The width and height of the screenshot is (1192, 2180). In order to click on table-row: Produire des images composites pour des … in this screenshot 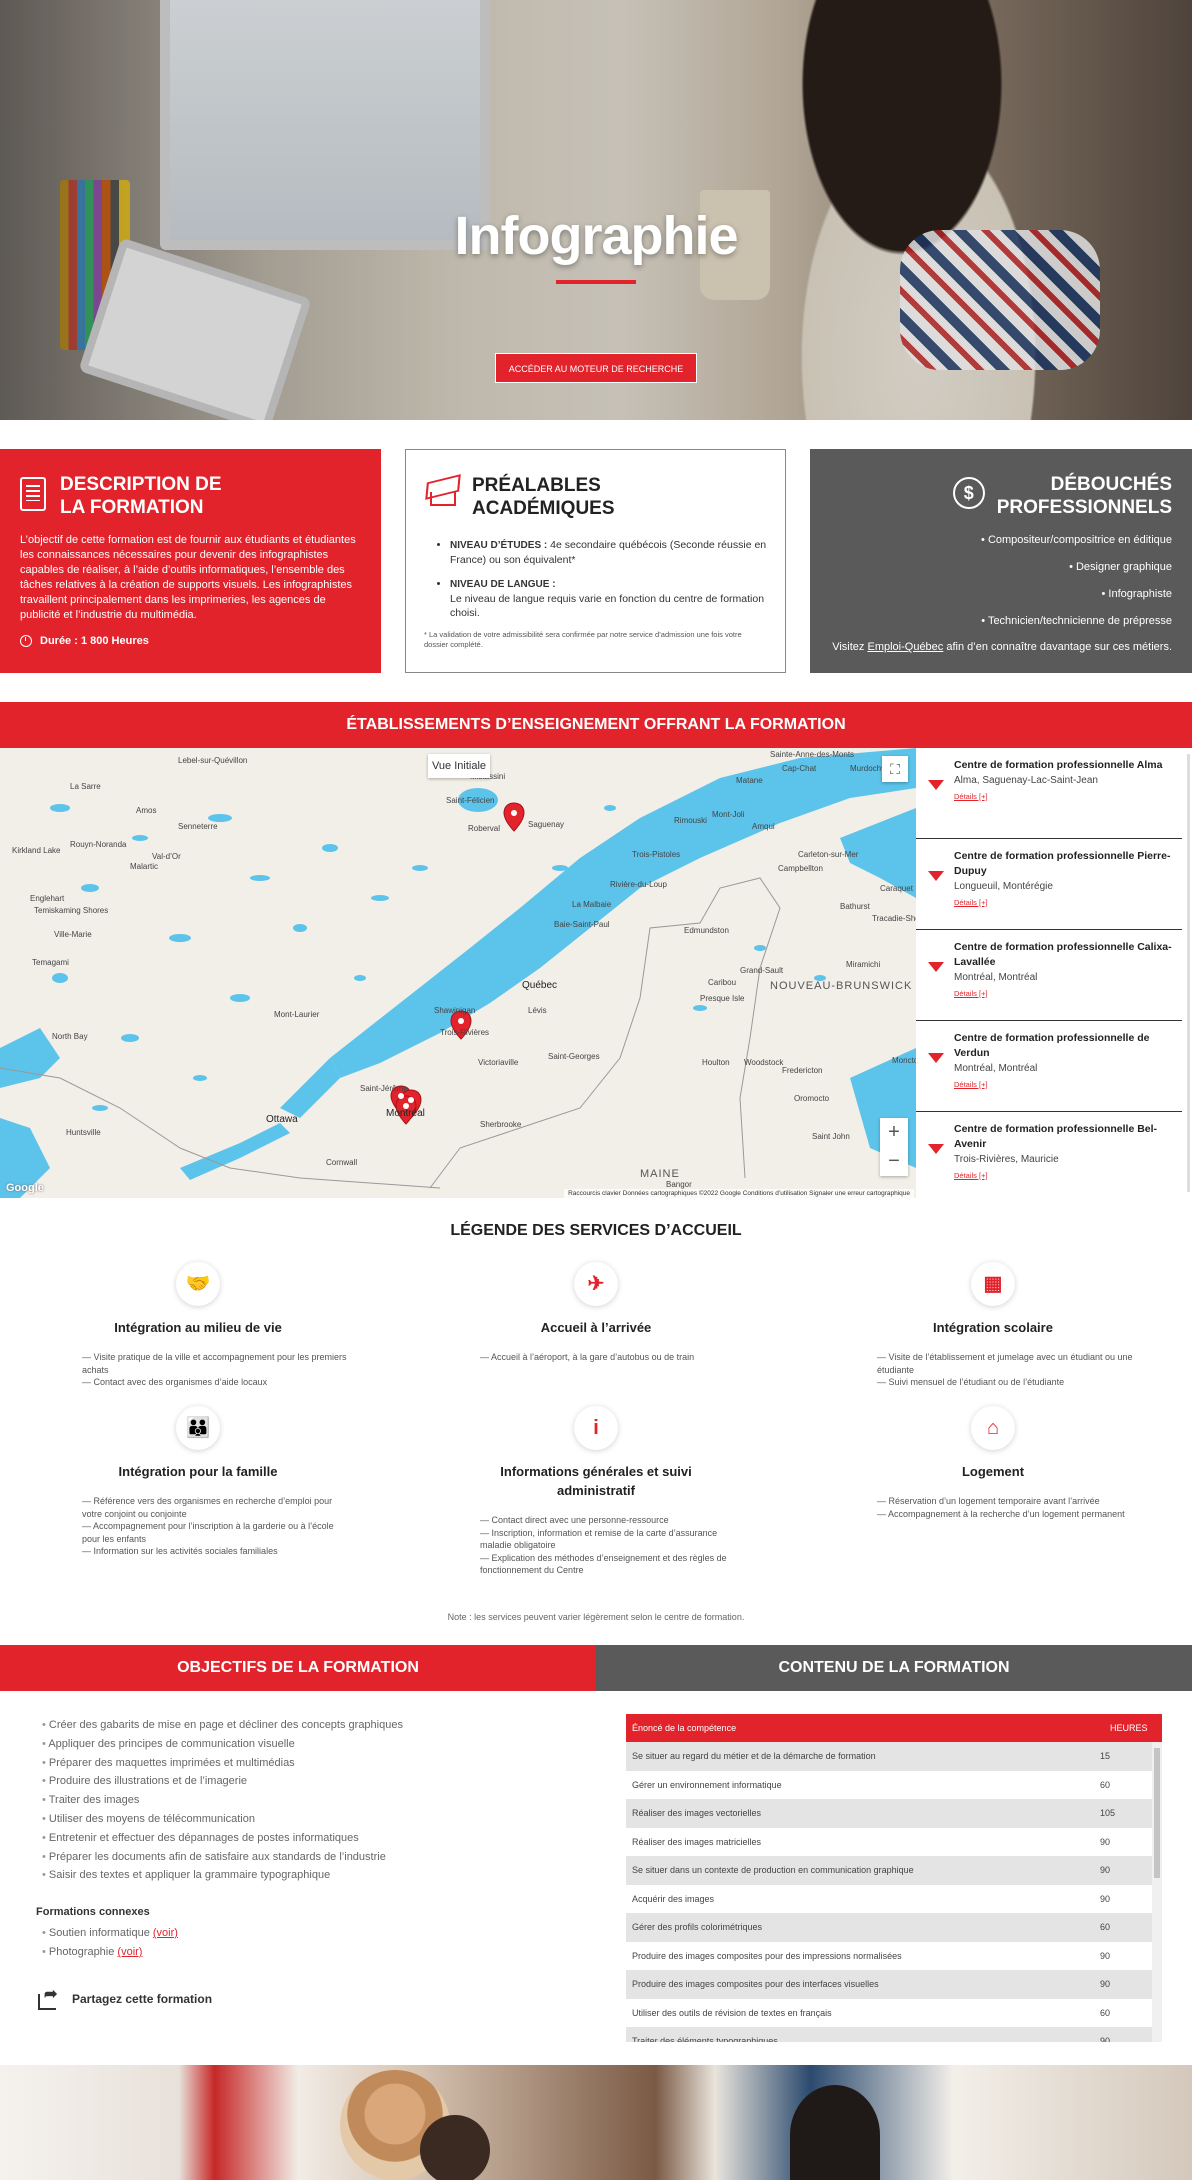, I will do `click(889, 1984)`.